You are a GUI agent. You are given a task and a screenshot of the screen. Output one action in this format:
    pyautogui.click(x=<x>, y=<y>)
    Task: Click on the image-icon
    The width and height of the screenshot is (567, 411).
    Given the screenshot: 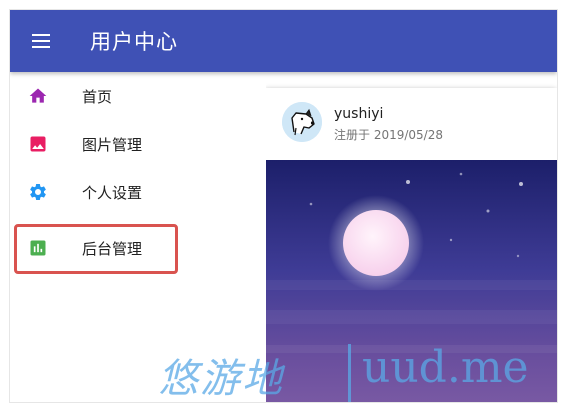 What is the action you would take?
    pyautogui.click(x=38, y=144)
    